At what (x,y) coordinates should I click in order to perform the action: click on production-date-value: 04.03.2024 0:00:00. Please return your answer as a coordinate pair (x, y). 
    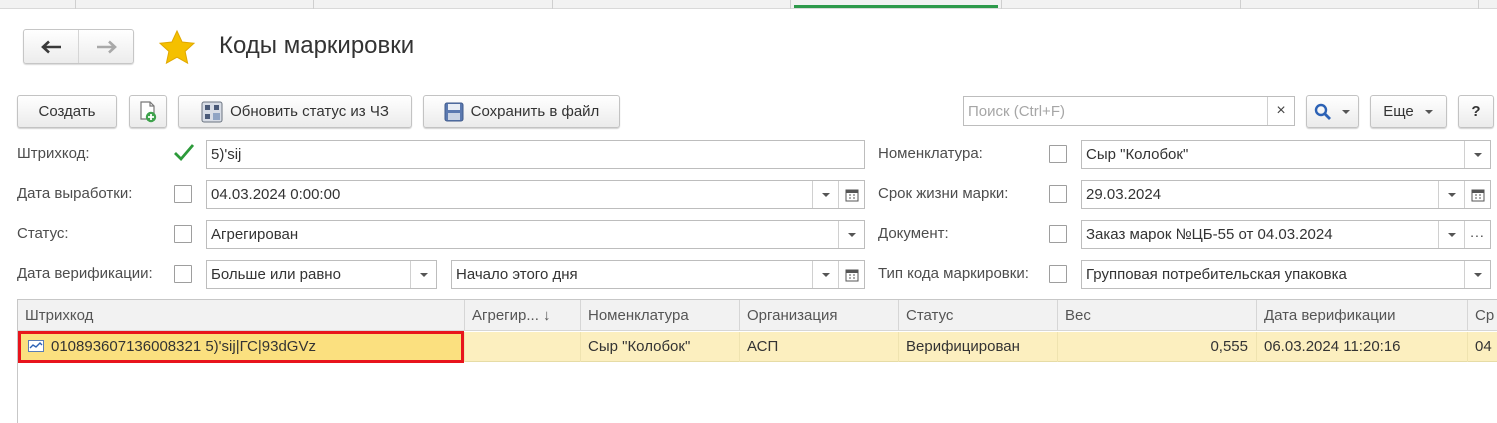
    Looking at the image, I should click on (276, 194).